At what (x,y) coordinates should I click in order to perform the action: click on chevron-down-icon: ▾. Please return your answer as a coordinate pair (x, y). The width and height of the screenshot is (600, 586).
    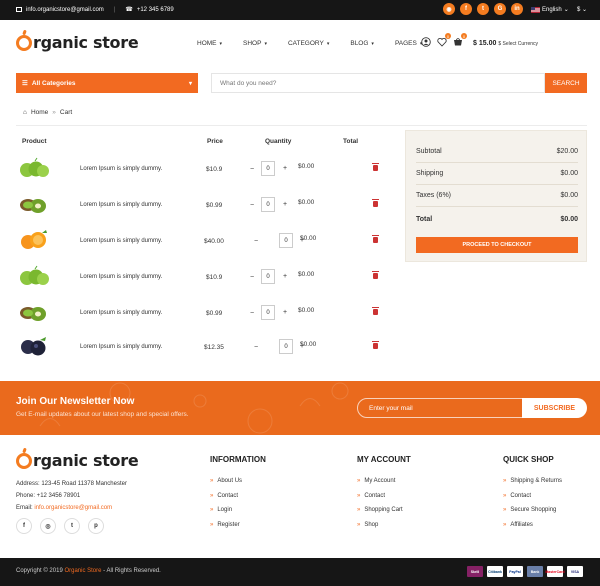
    Looking at the image, I should click on (328, 43).